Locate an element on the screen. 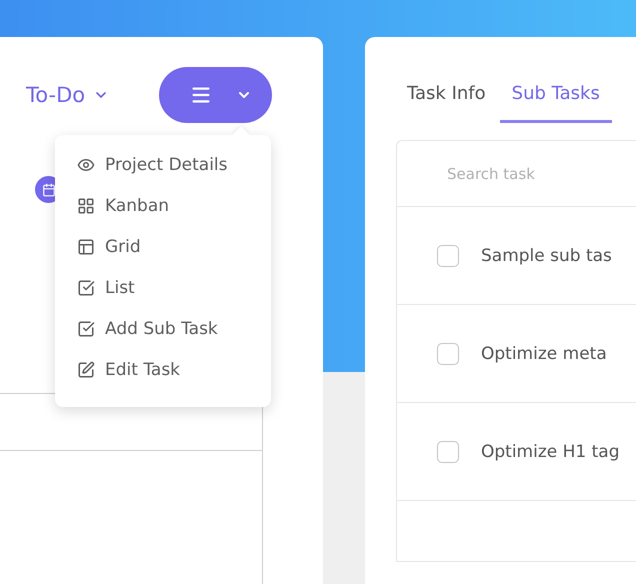  menu-item: Kanban is located at coordinates (174, 206).